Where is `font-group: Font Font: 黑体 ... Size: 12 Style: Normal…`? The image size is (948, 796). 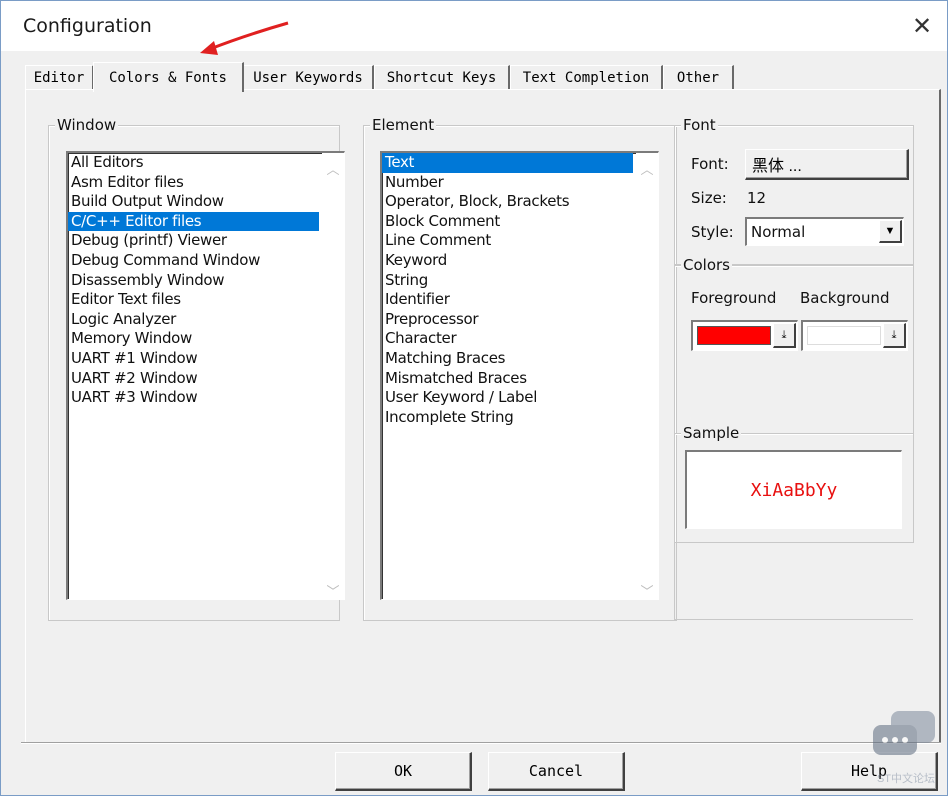
font-group: Font Font: 黑体 ... Size: 12 Style: Normal… is located at coordinates (794, 190).